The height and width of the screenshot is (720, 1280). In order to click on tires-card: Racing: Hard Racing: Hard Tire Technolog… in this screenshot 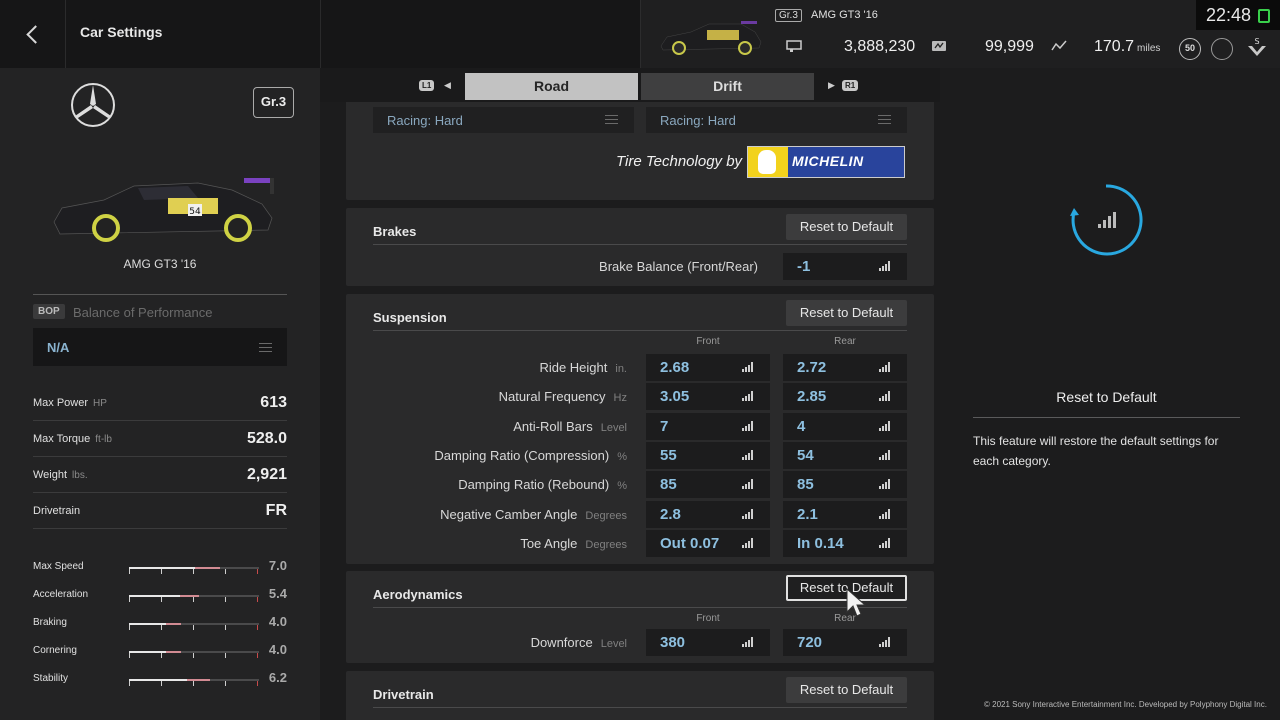, I will do `click(640, 151)`.